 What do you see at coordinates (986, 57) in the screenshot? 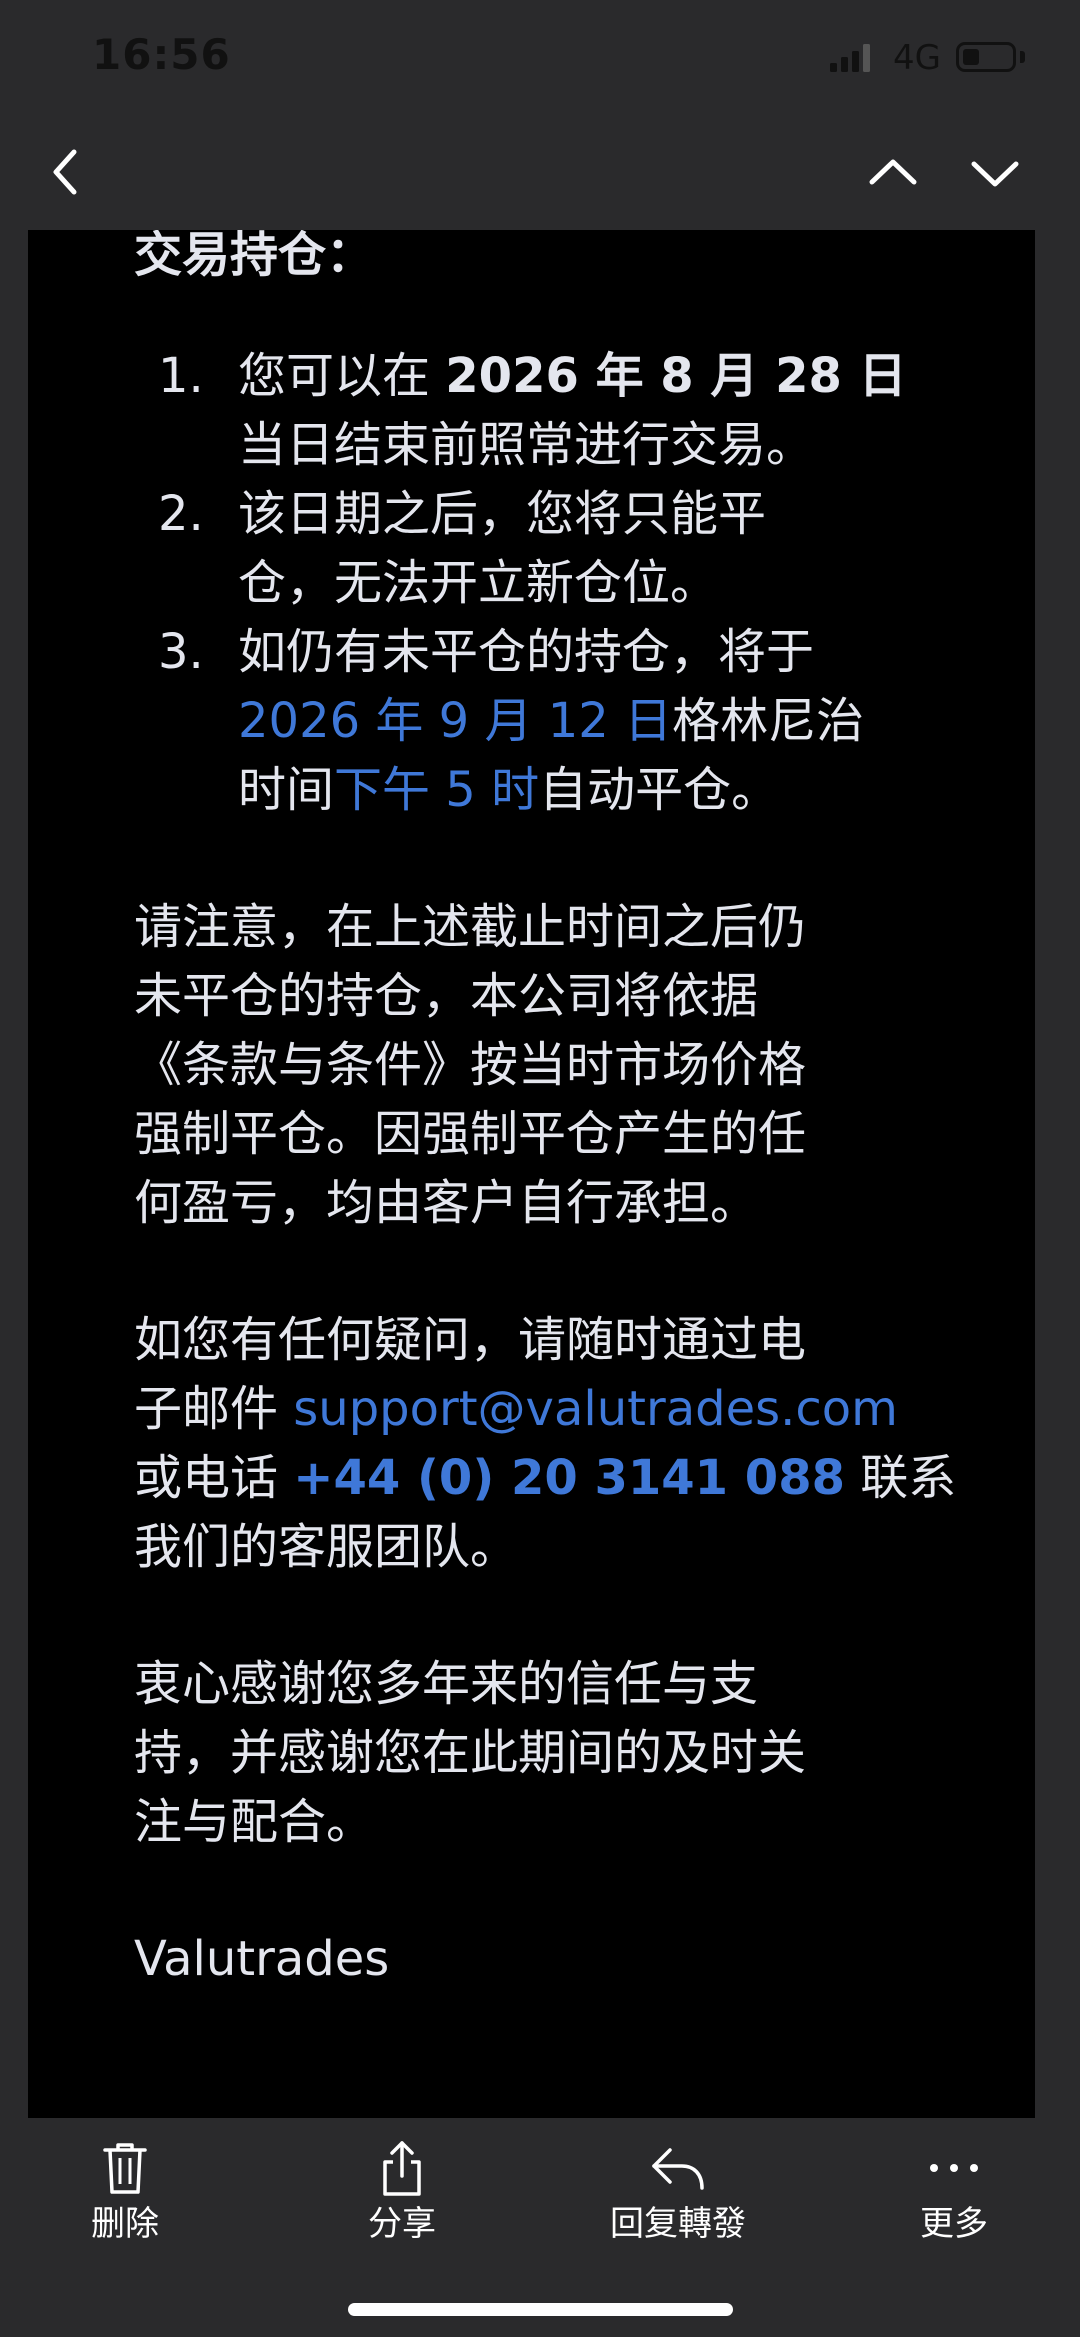
I see `battery-icon` at bounding box center [986, 57].